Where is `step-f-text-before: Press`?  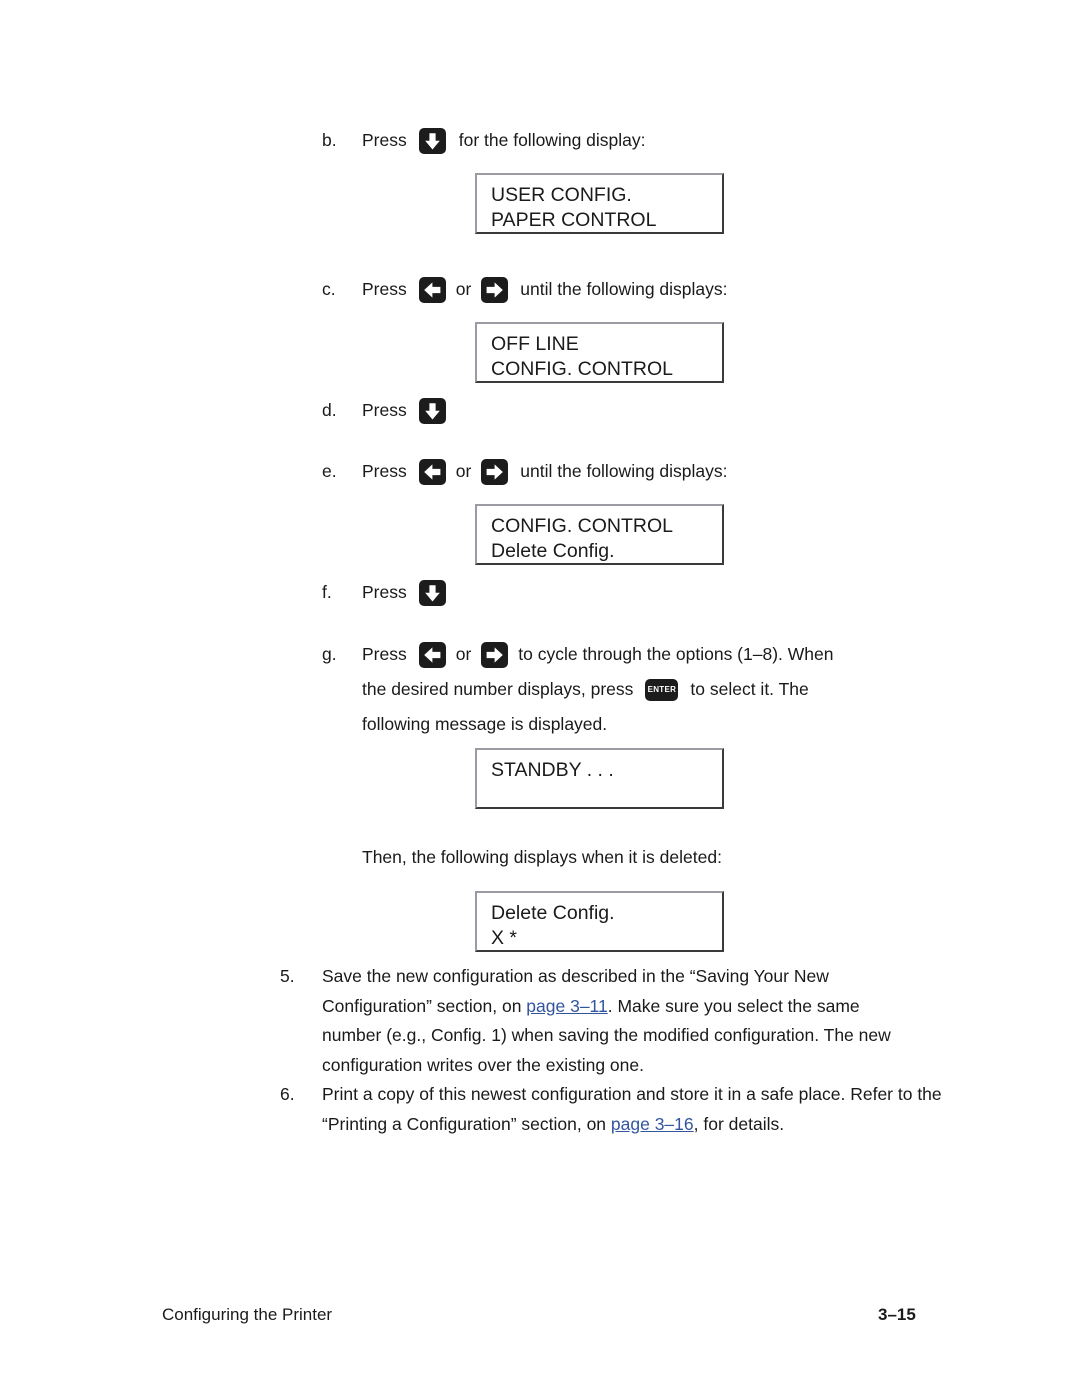
step-f-text-before: Press is located at coordinates (384, 592).